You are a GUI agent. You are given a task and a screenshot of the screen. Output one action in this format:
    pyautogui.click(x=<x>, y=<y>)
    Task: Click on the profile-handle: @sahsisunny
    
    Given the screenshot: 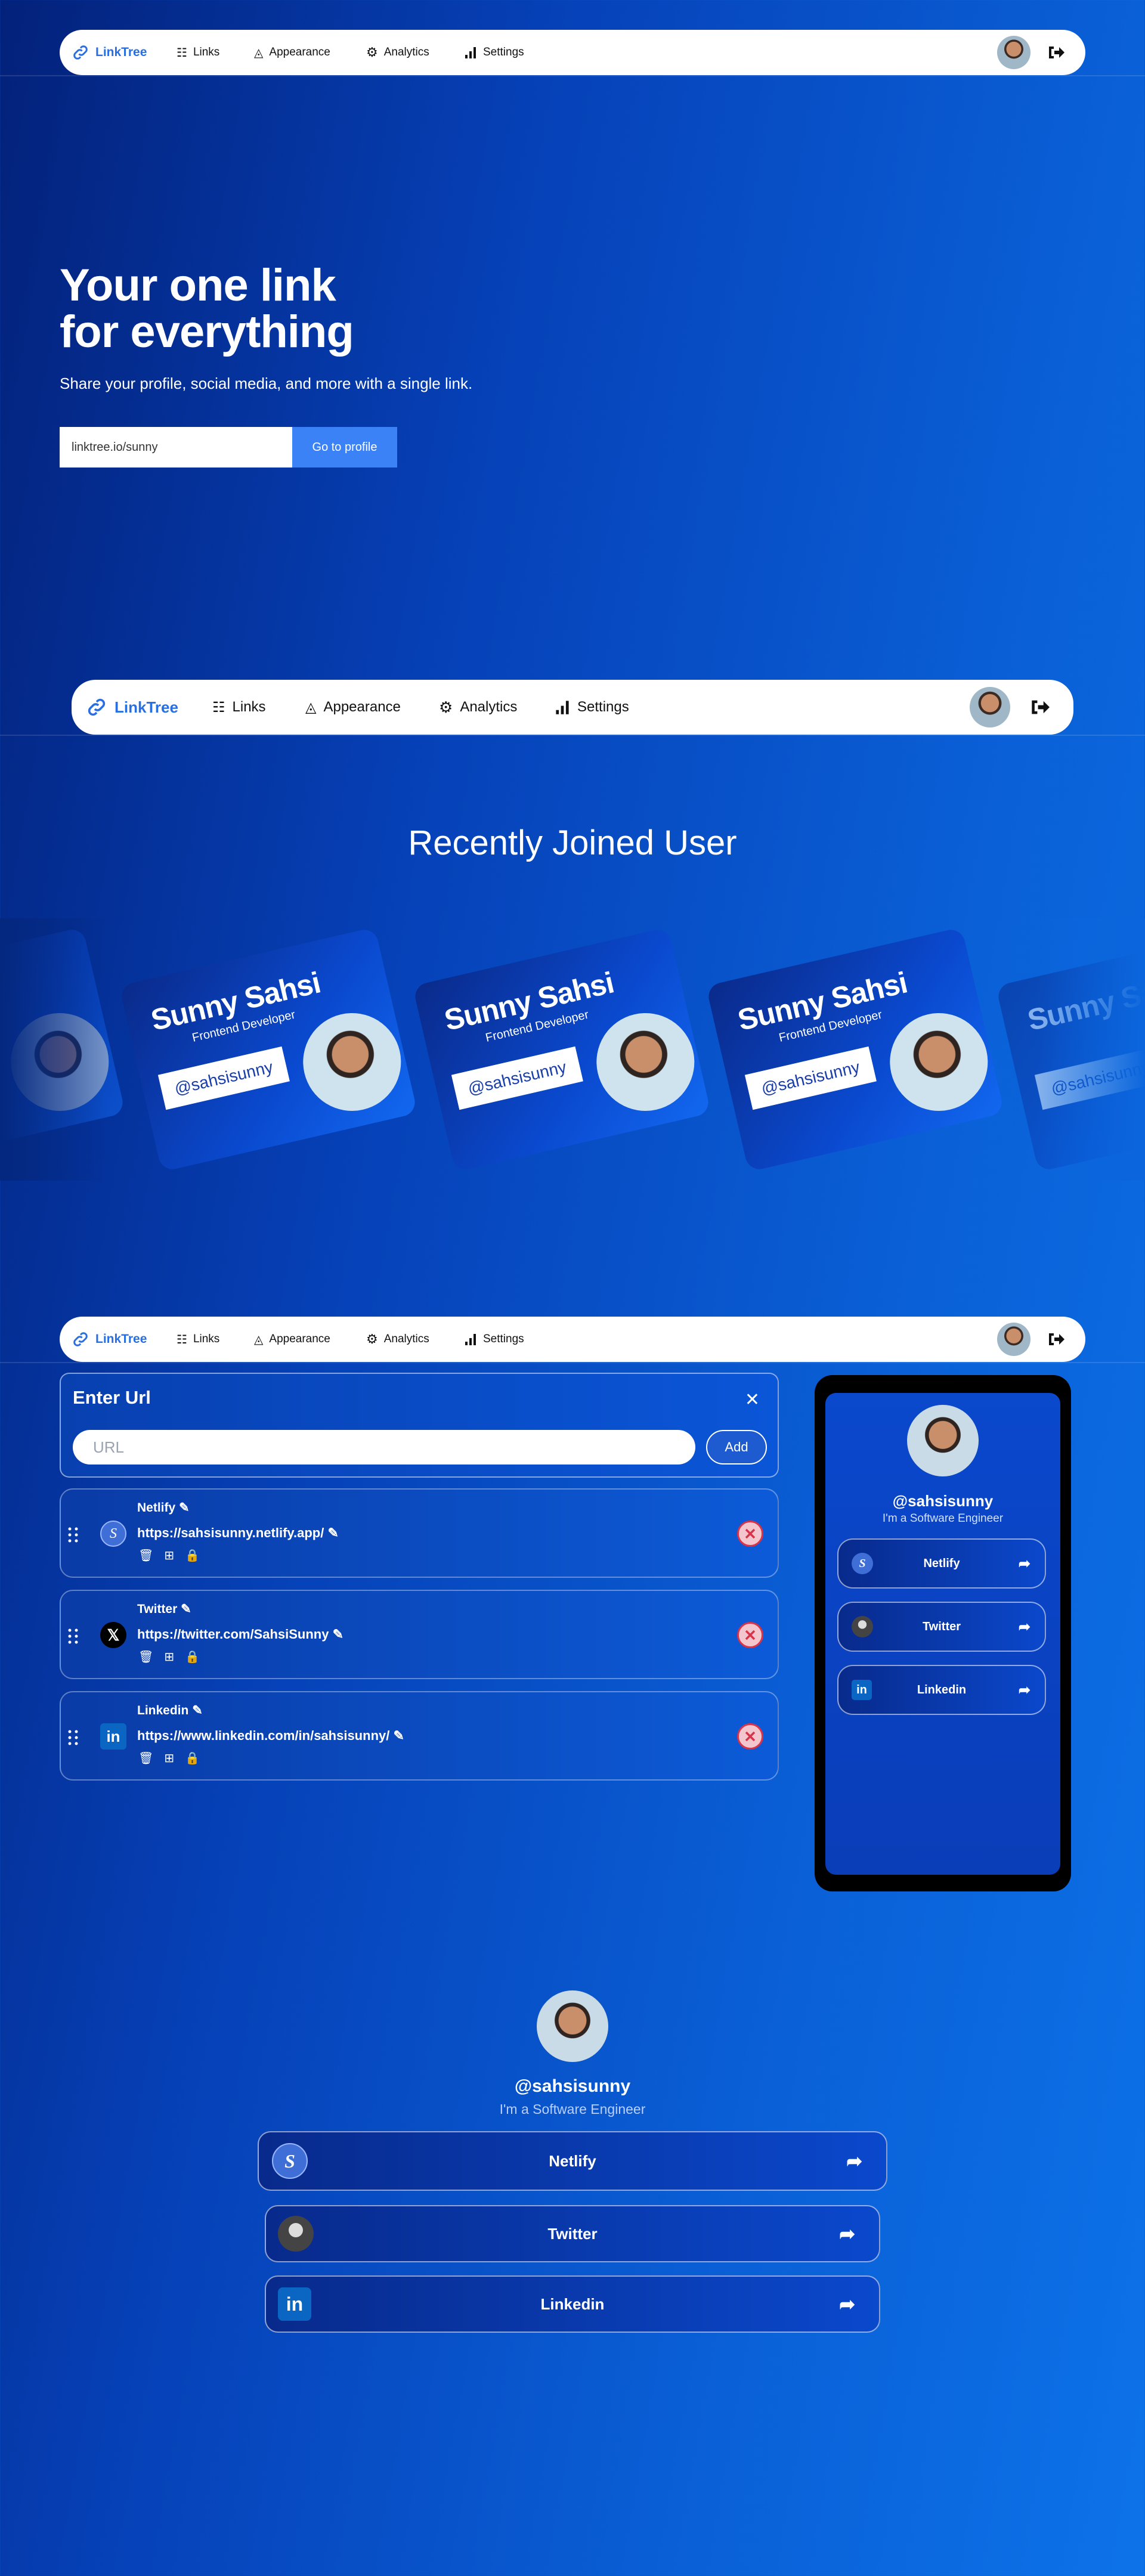 What is the action you would take?
    pyautogui.click(x=572, y=2086)
    